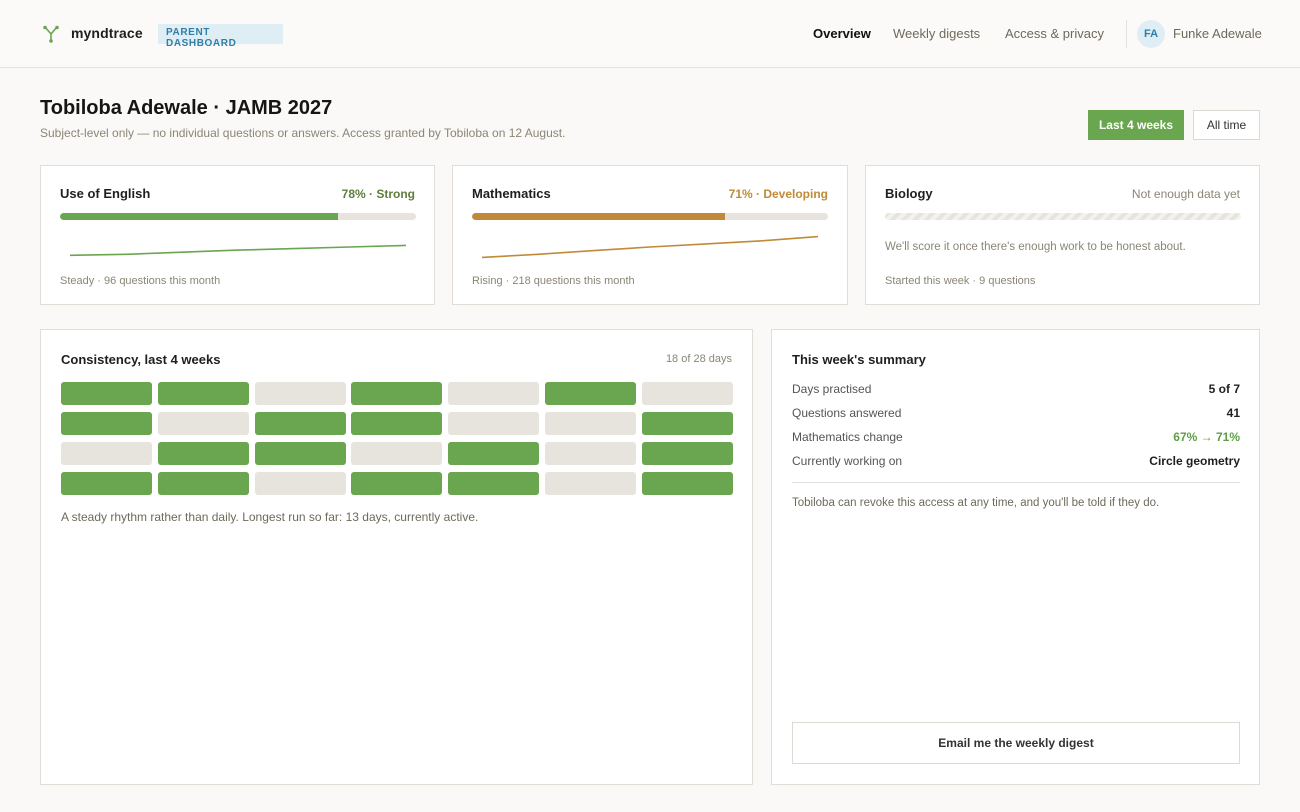 The image size is (1300, 812). What do you see at coordinates (1126, 34) in the screenshot?
I see `nav-divider` at bounding box center [1126, 34].